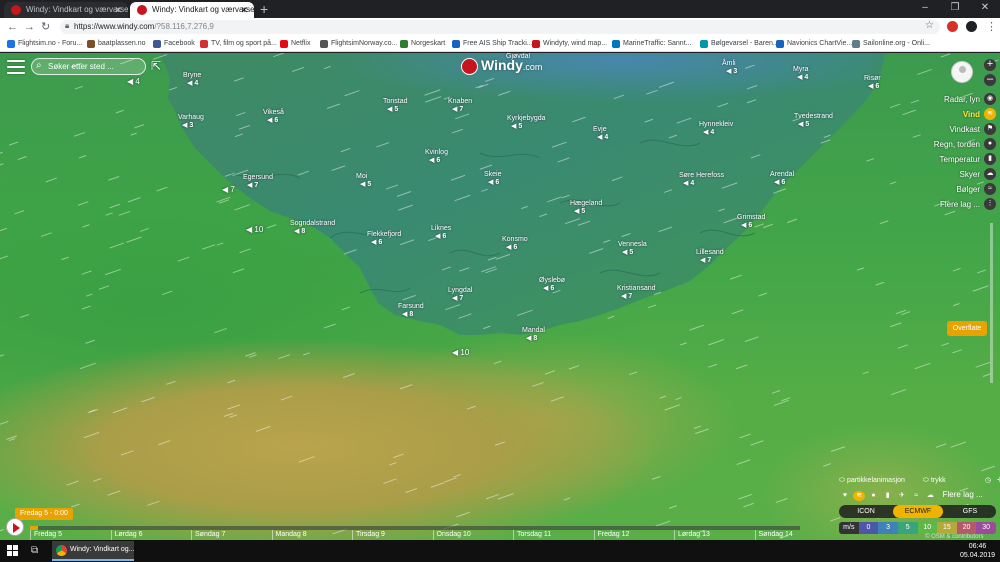 This screenshot has width=1000, height=562. I want to click on timeline-day: Onsdag 10, so click(472, 535).